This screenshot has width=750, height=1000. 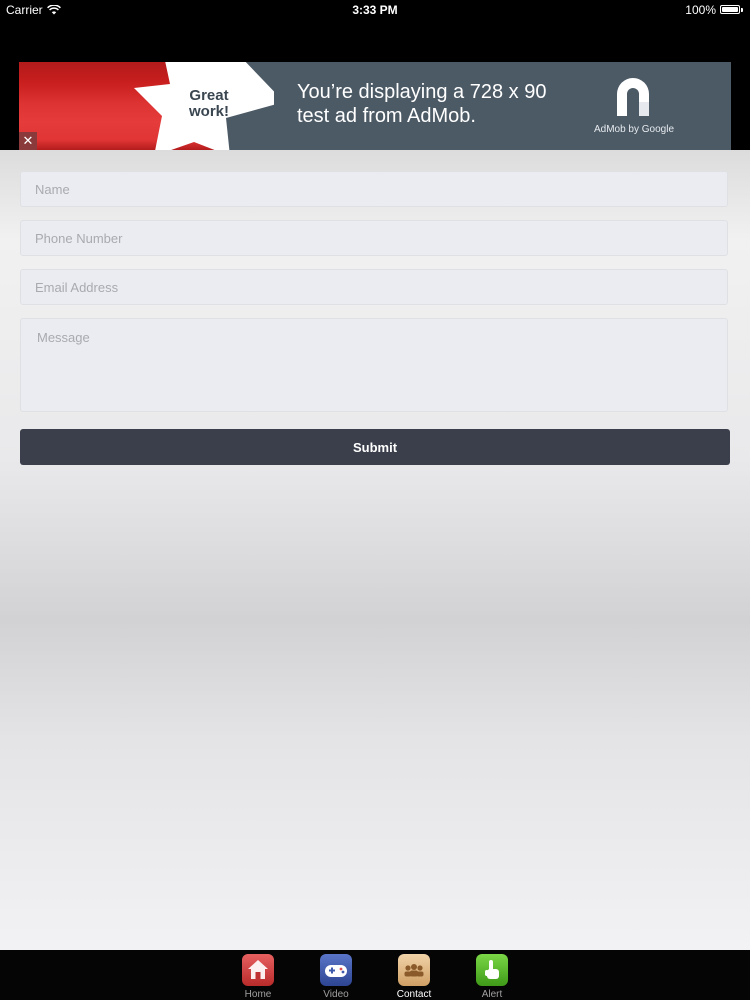 I want to click on tab-label-alert: Alert, so click(x=492, y=994).